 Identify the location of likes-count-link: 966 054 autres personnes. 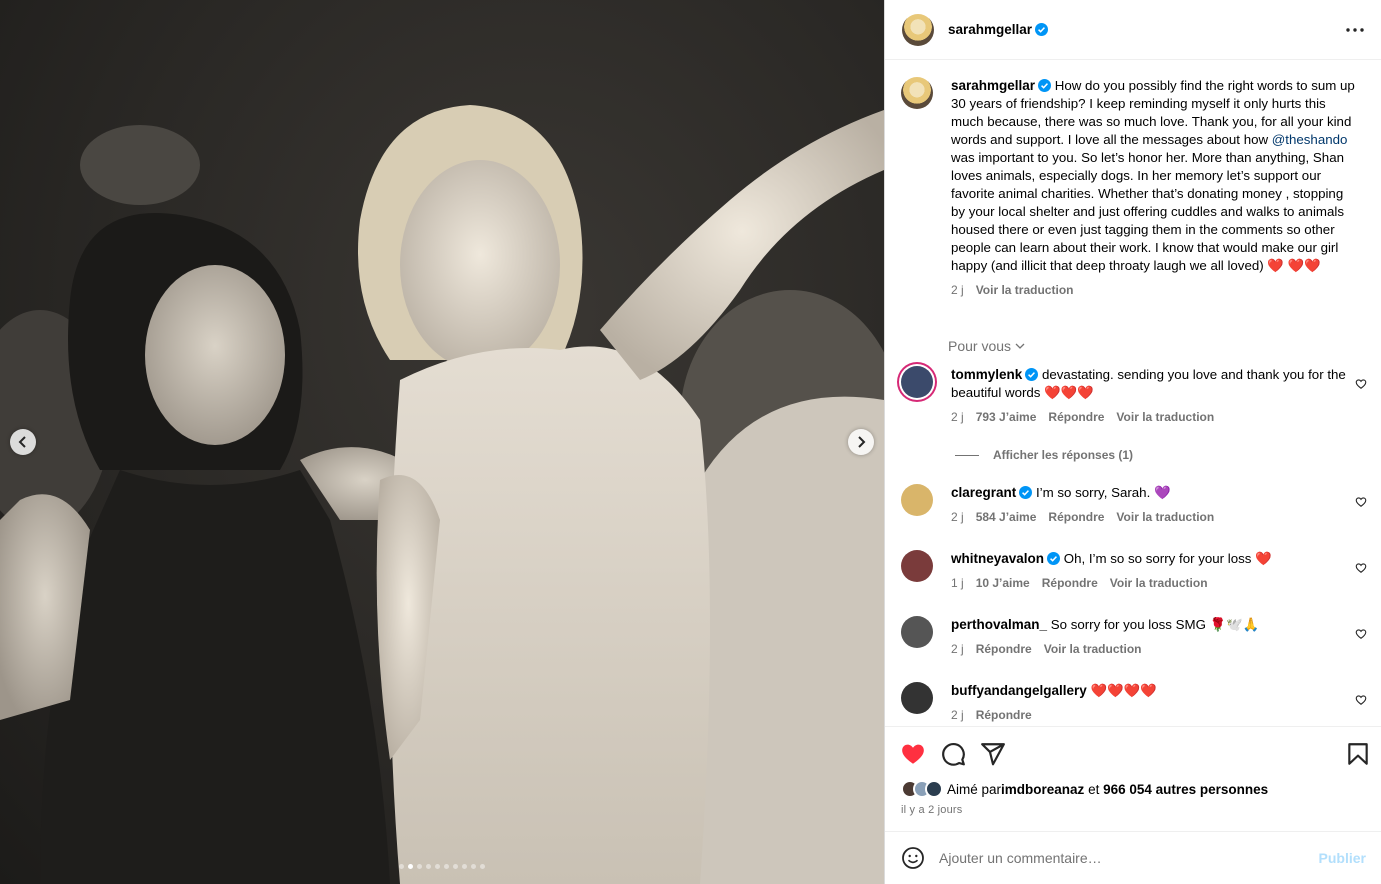
(1185, 789).